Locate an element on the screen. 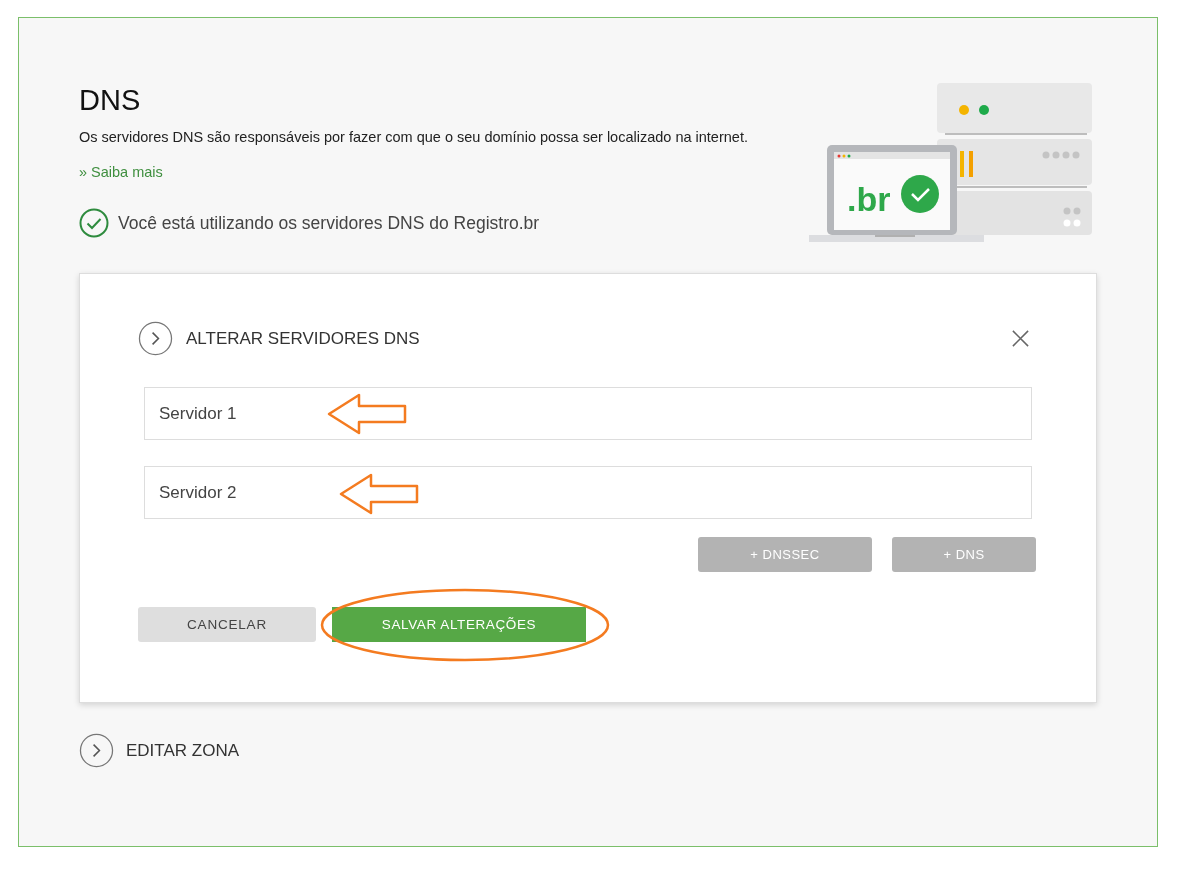 This screenshot has width=1185, height=872. add-button: + DNSSEC is located at coordinates (785, 554).